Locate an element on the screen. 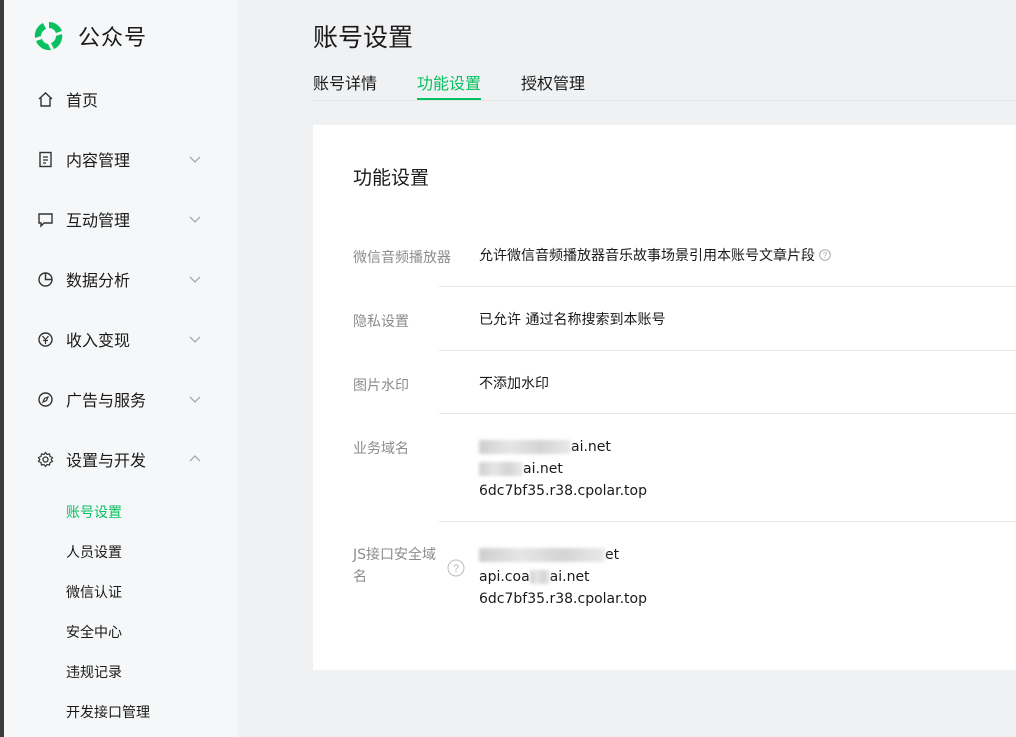  domain-list: et api.coa ai.net 6dc7bf35.r38.cpolar.top is located at coordinates (563, 577).